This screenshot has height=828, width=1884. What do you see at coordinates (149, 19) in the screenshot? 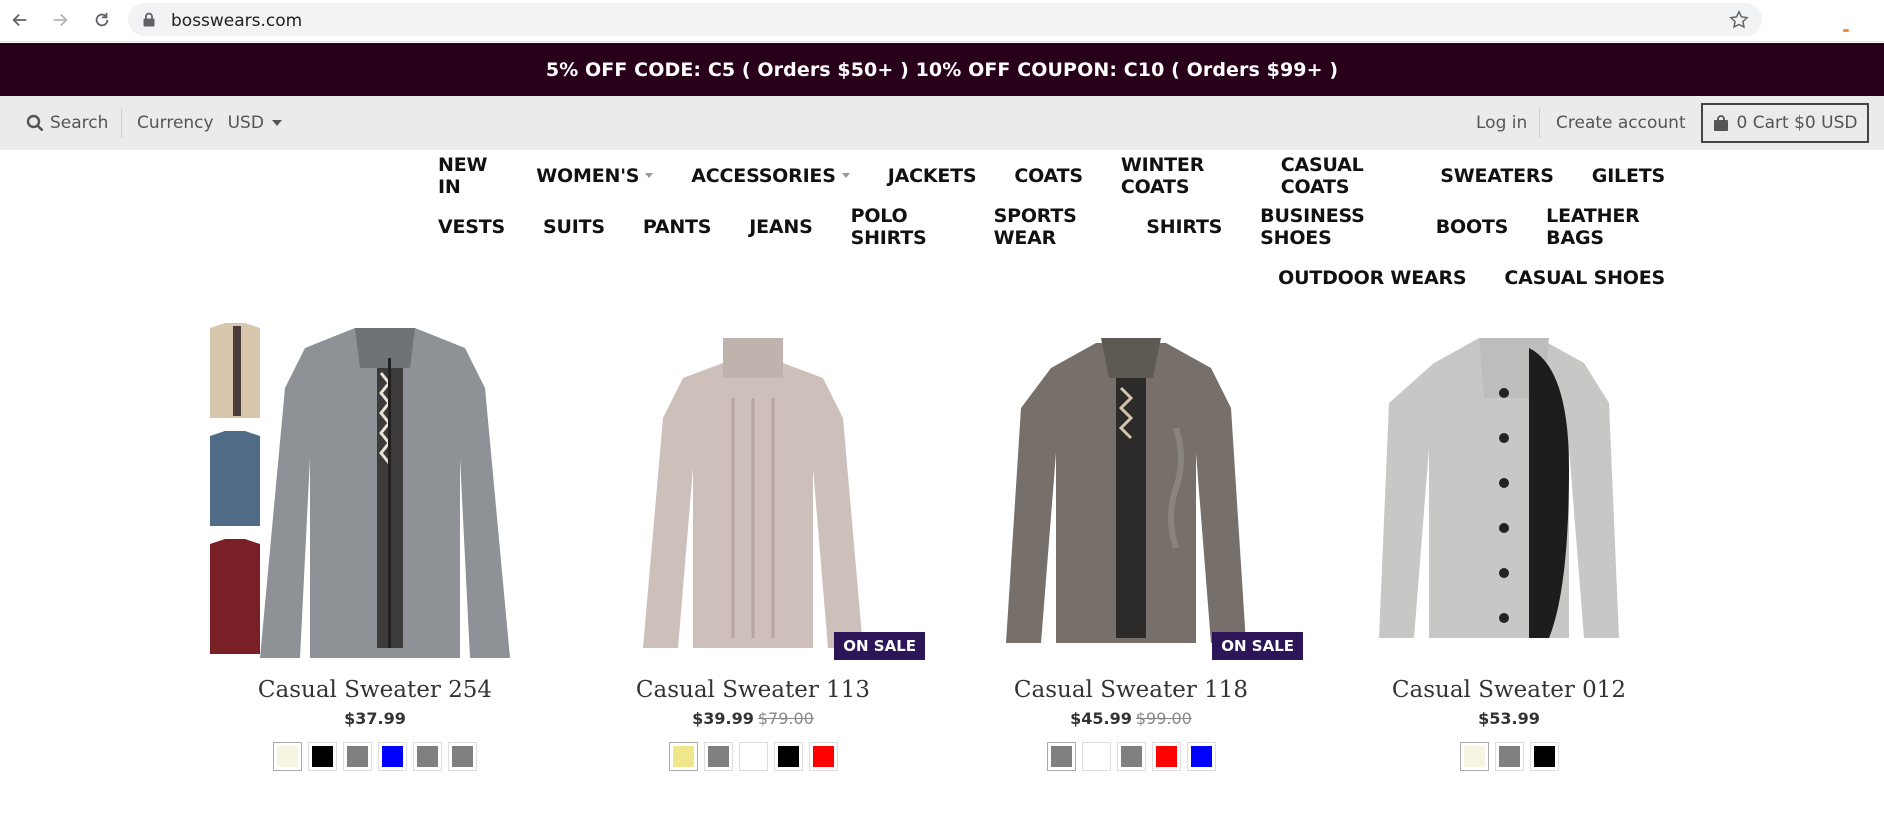
I see `lock-icon` at bounding box center [149, 19].